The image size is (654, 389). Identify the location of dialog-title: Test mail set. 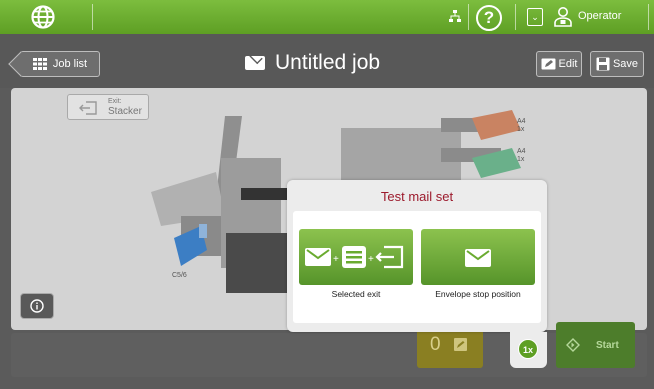
(417, 196).